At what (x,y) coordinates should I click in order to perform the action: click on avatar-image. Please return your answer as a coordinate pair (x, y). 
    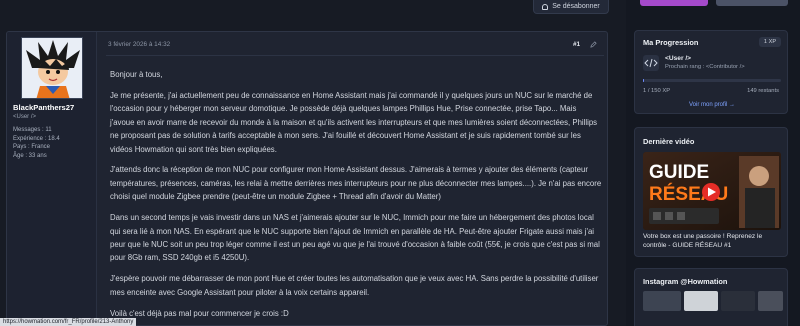
    Looking at the image, I should click on (52, 68).